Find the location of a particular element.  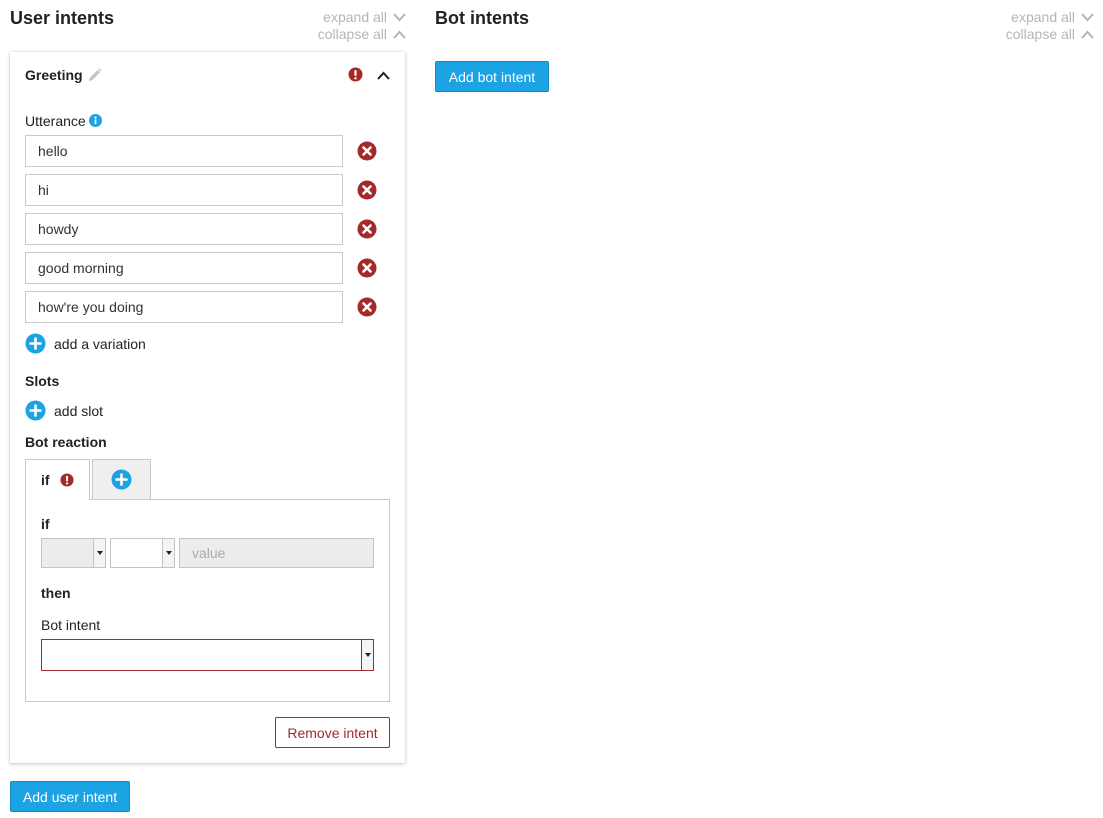

bot-intent-label: Bot intent is located at coordinates (71, 625).